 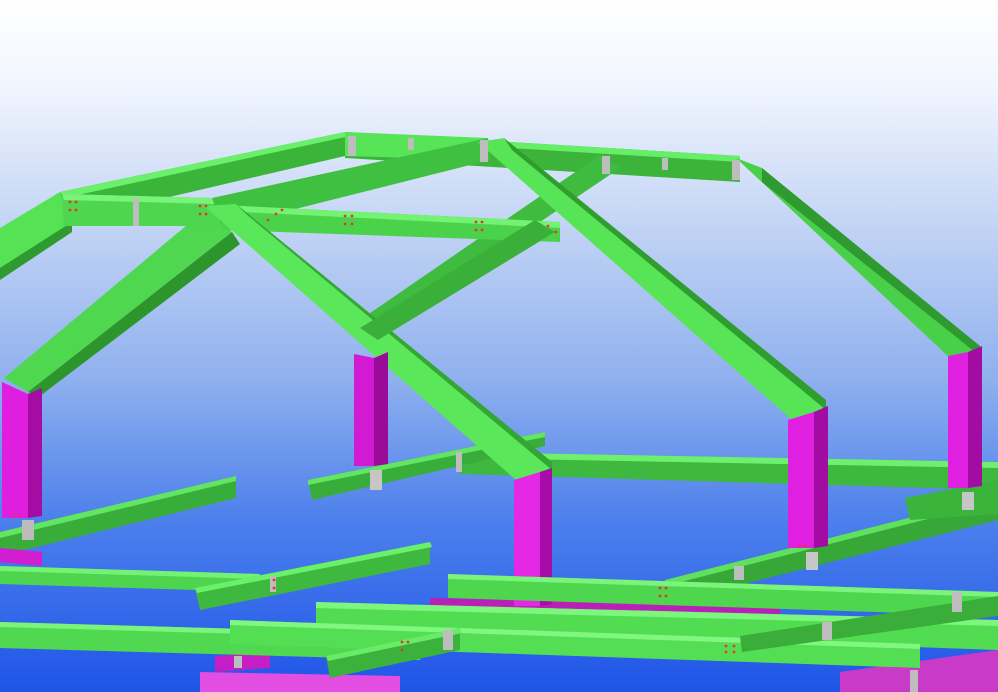 What do you see at coordinates (808, 488) in the screenshot?
I see `column-right-mid` at bounding box center [808, 488].